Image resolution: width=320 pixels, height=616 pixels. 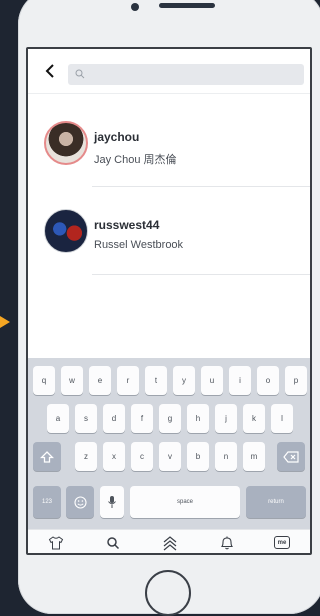 I want to click on key-m: m, so click(x=254, y=456).